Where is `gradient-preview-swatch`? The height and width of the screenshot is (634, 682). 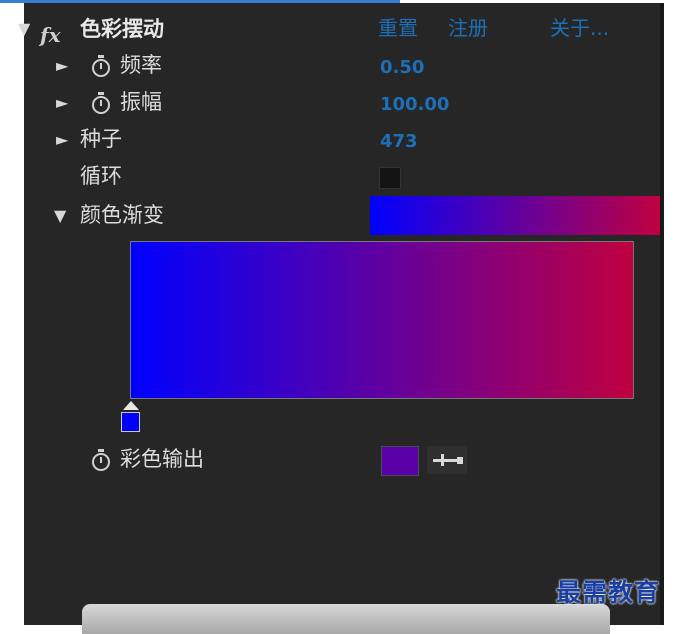 gradient-preview-swatch is located at coordinates (515, 215).